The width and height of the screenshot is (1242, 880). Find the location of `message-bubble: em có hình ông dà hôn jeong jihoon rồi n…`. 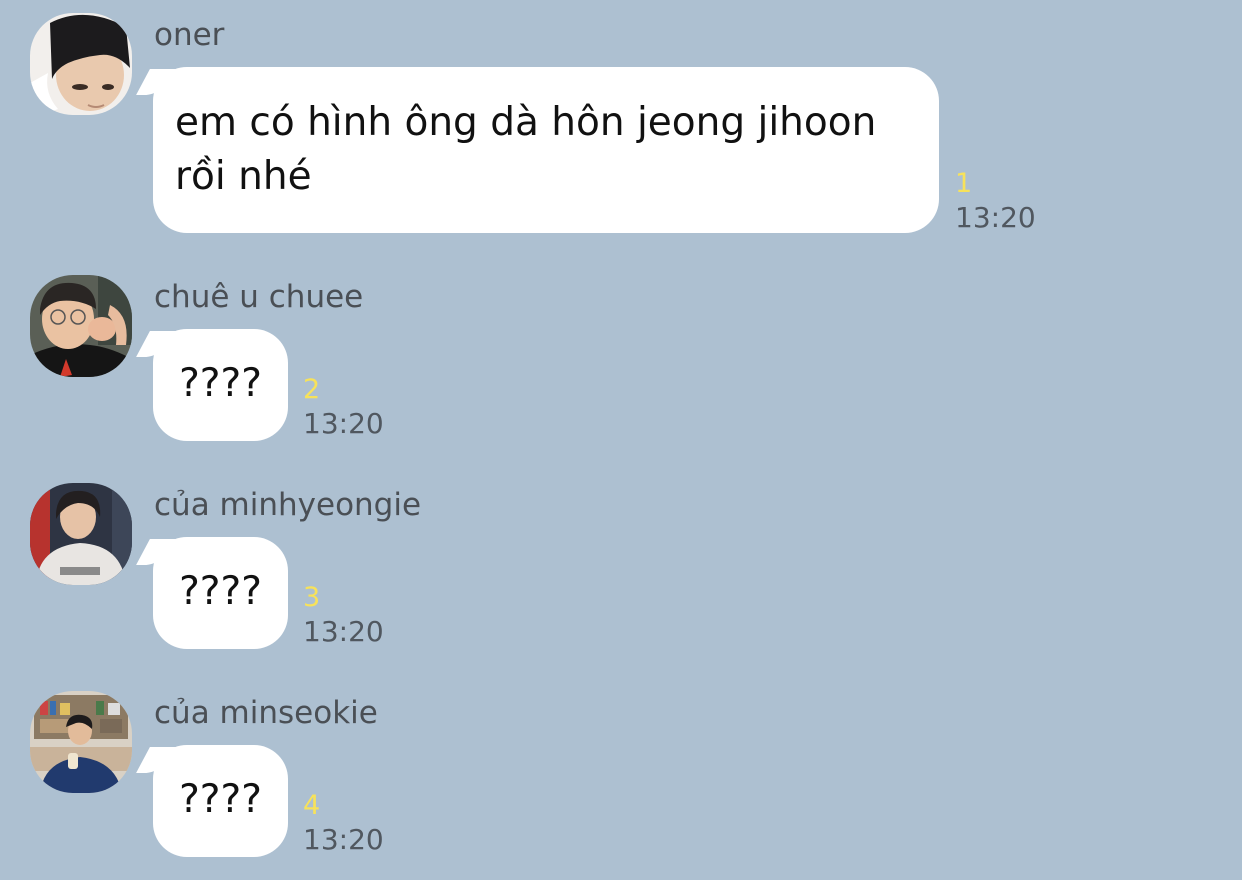

message-bubble: em có hình ông dà hôn jeong jihoon rồi n… is located at coordinates (546, 150).